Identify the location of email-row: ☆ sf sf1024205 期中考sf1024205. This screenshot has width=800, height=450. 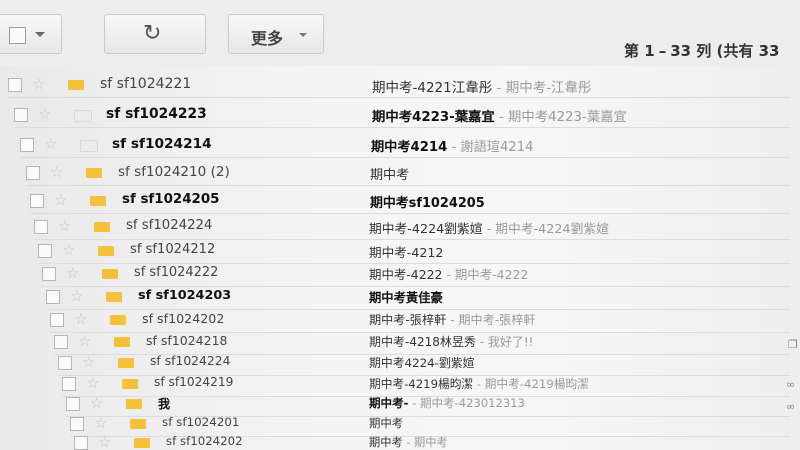
(410, 202).